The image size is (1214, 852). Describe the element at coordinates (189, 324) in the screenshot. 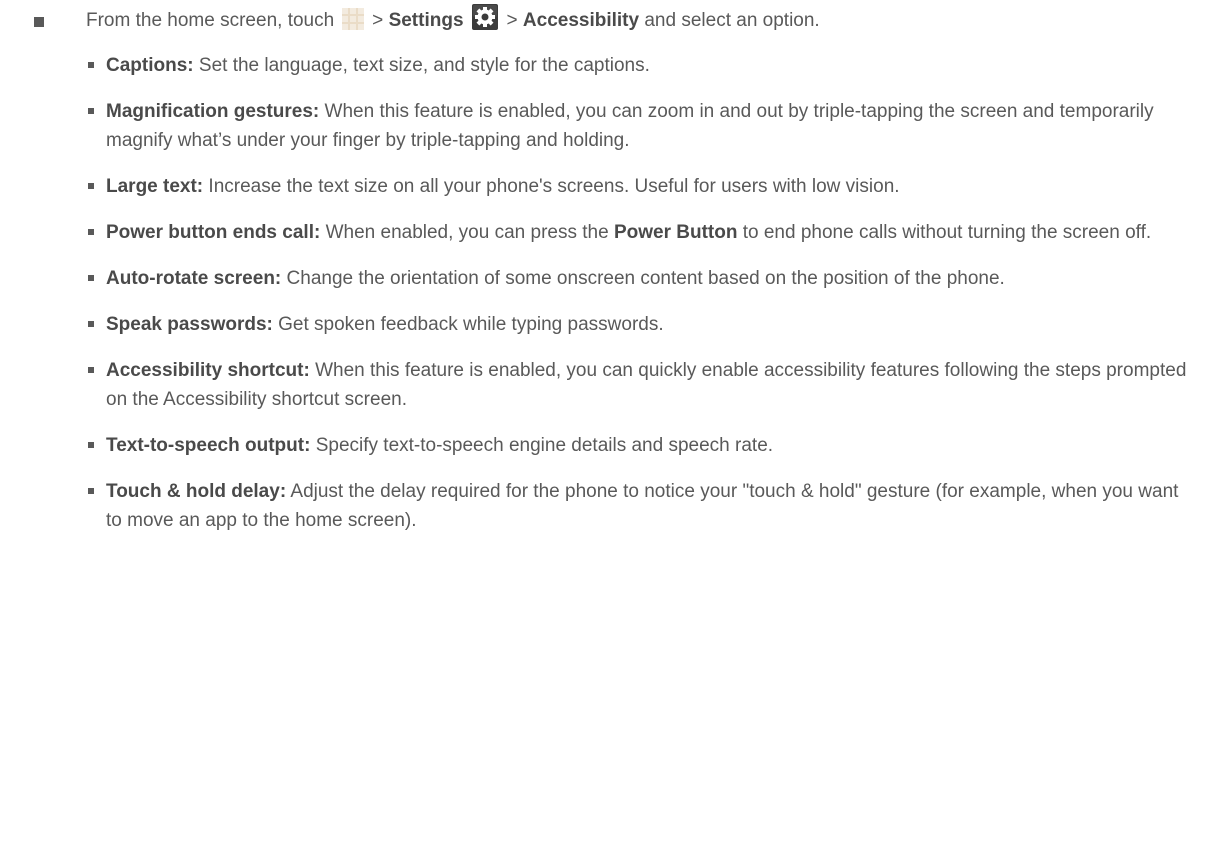

I see `option-term: Speak passwords:` at that location.